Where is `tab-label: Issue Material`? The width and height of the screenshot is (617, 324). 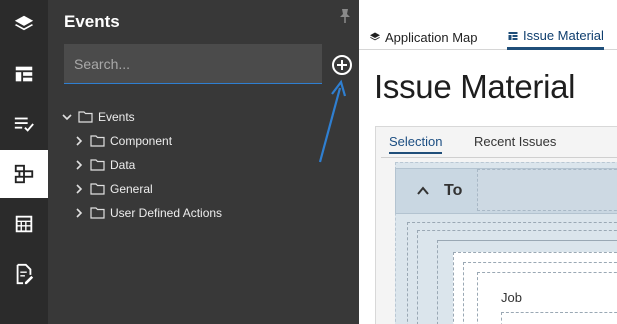
tab-label: Issue Material is located at coordinates (563, 35).